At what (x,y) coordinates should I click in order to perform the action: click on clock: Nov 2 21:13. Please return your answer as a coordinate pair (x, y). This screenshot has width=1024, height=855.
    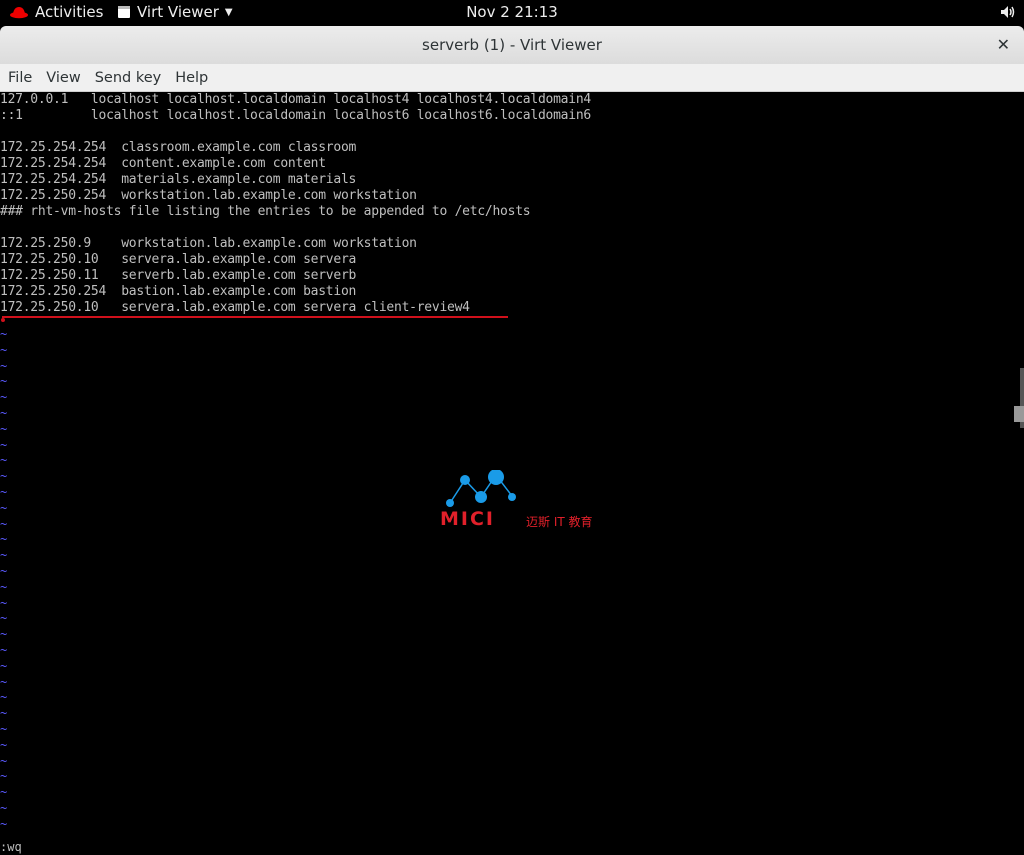
    Looking at the image, I should click on (512, 12).